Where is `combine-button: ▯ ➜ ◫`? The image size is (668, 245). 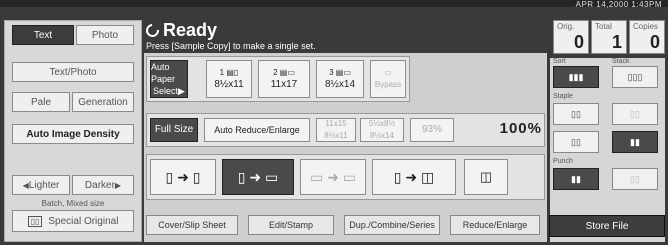
combine-button: ▯ ➜ ◫ is located at coordinates (414, 177).